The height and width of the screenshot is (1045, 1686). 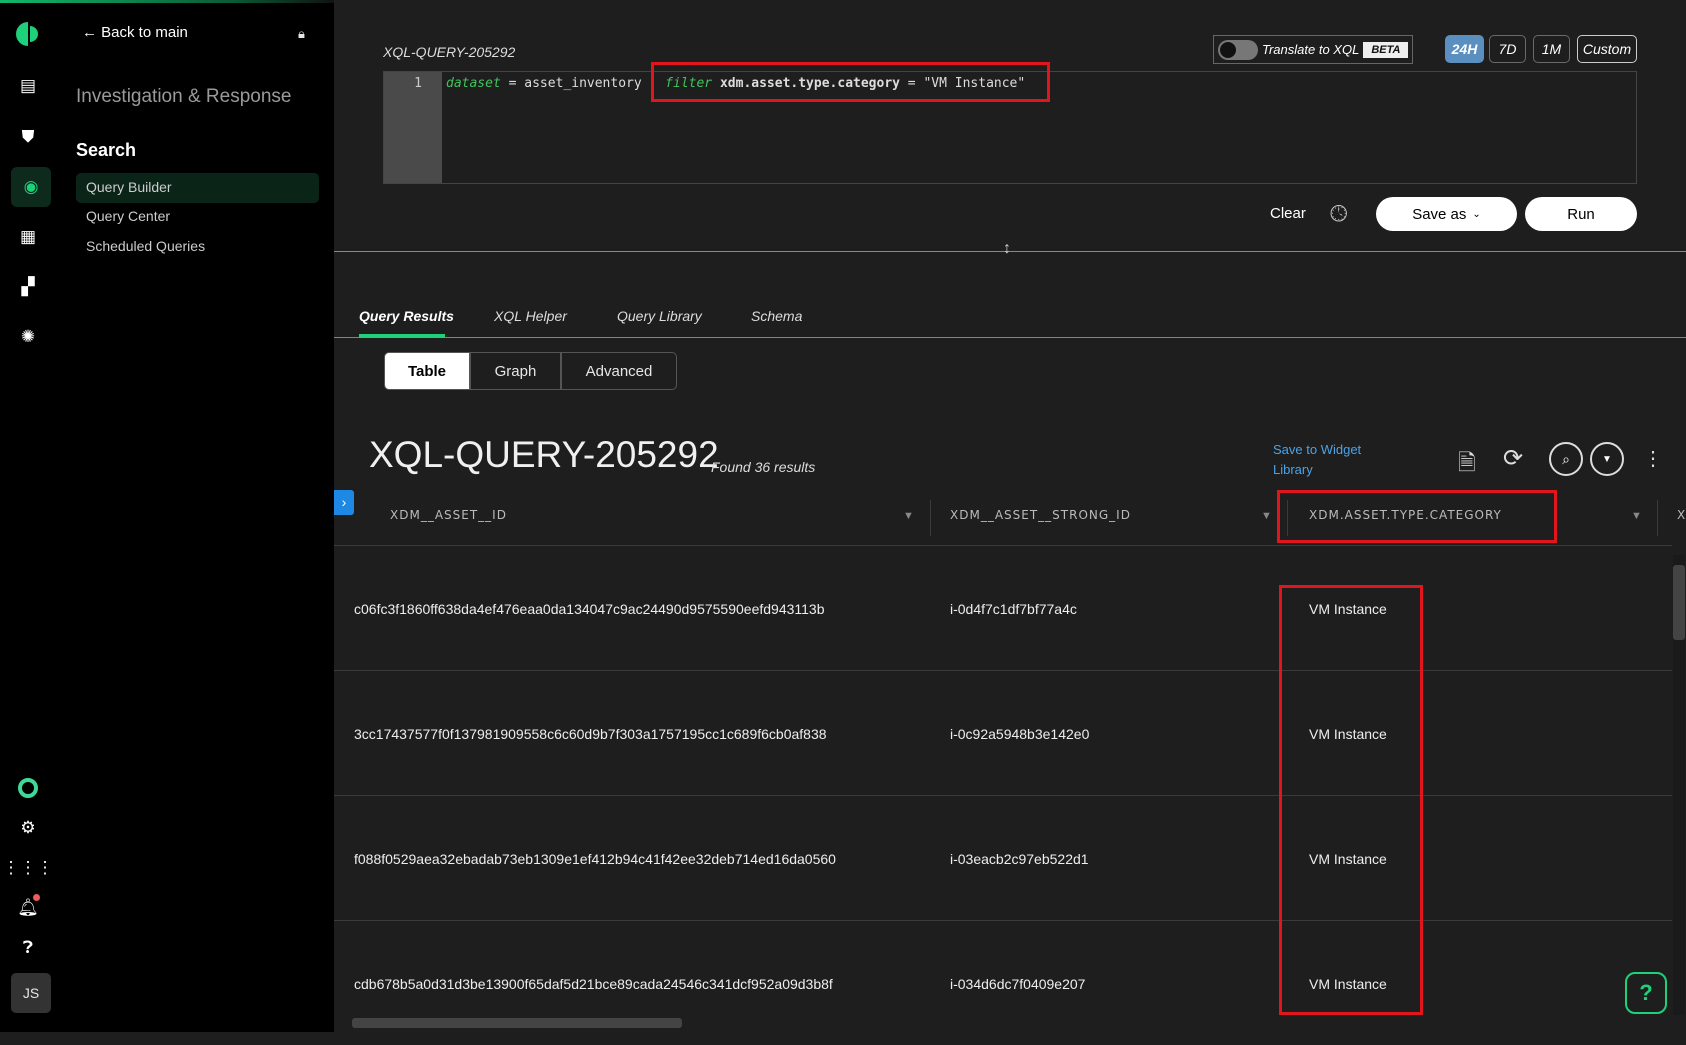 I want to click on apps-grid-icon: ⋮⋮⋮, so click(x=28, y=868).